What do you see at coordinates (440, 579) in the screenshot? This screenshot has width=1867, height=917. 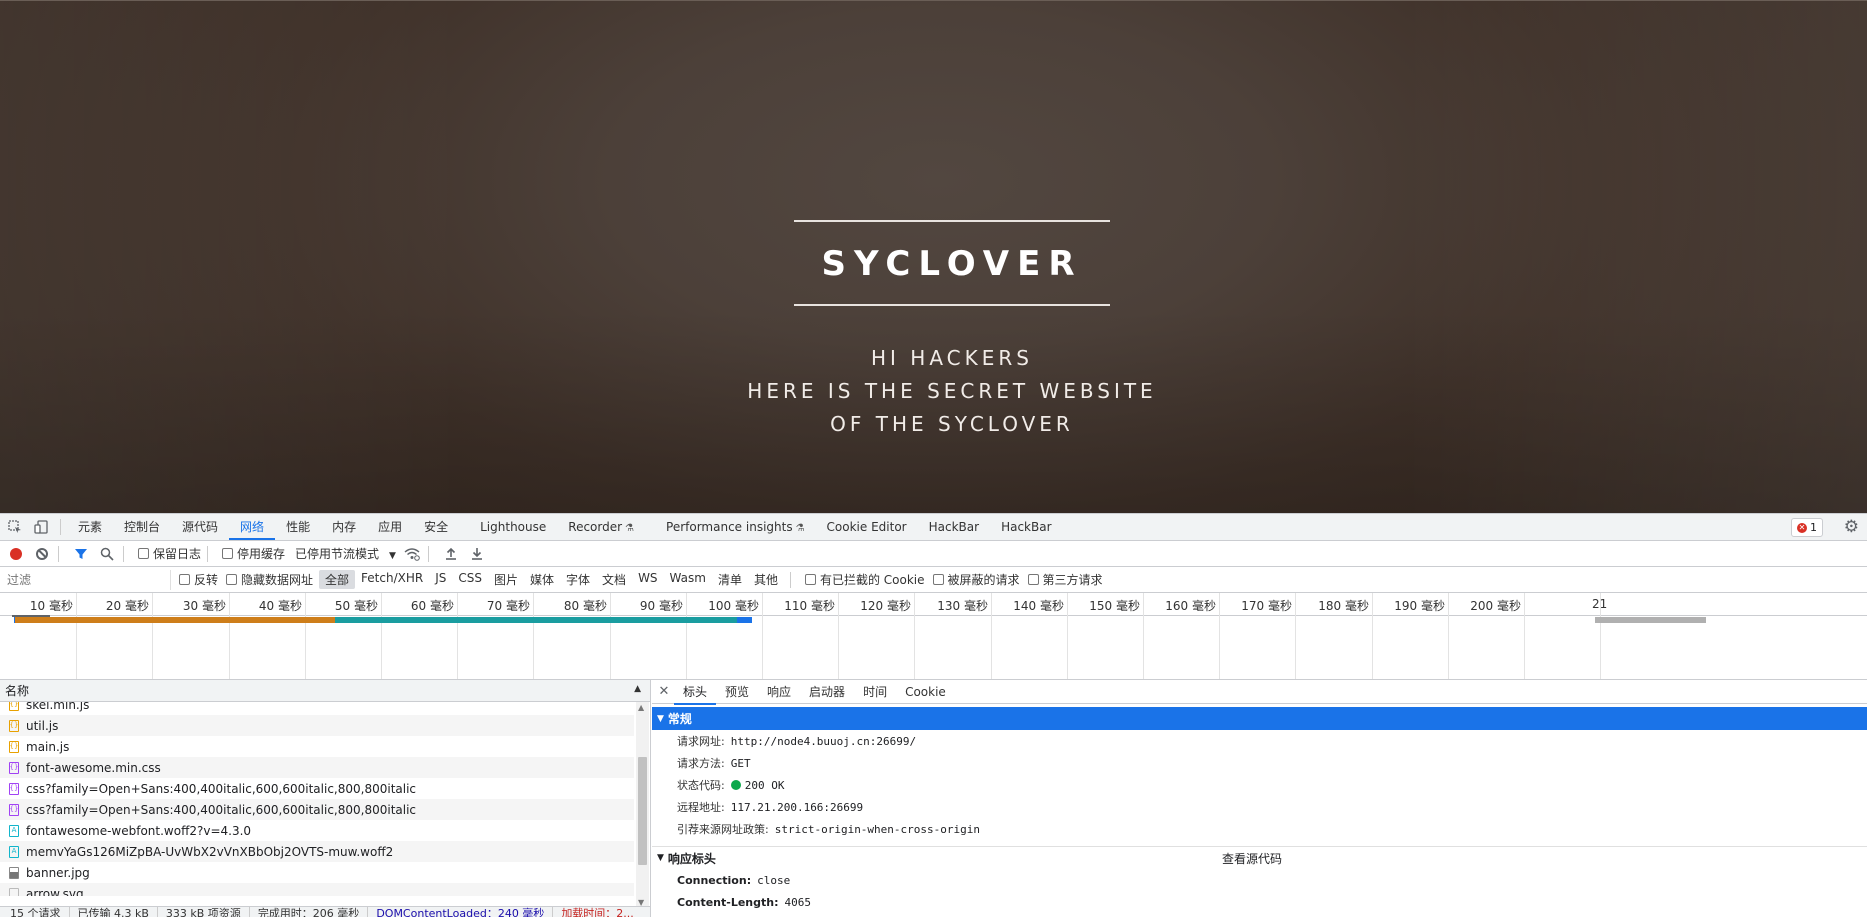 I see `type-filter-js: JS` at bounding box center [440, 579].